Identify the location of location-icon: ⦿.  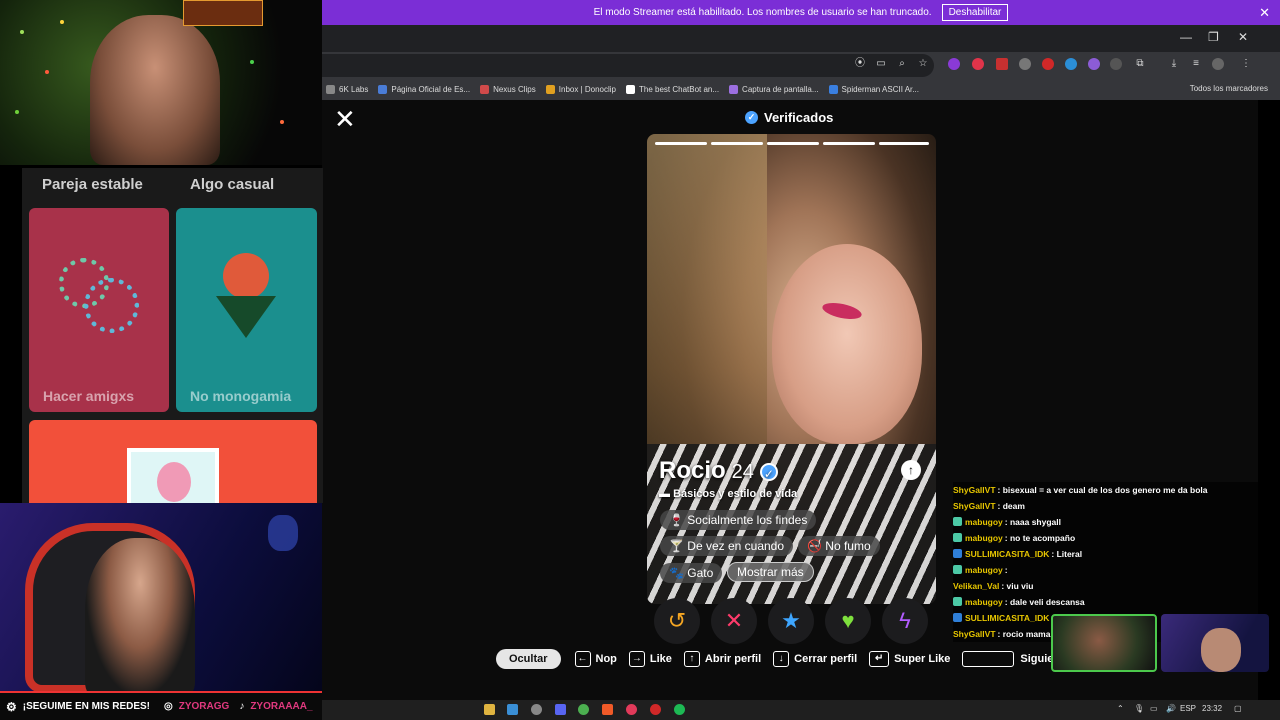
(860, 64).